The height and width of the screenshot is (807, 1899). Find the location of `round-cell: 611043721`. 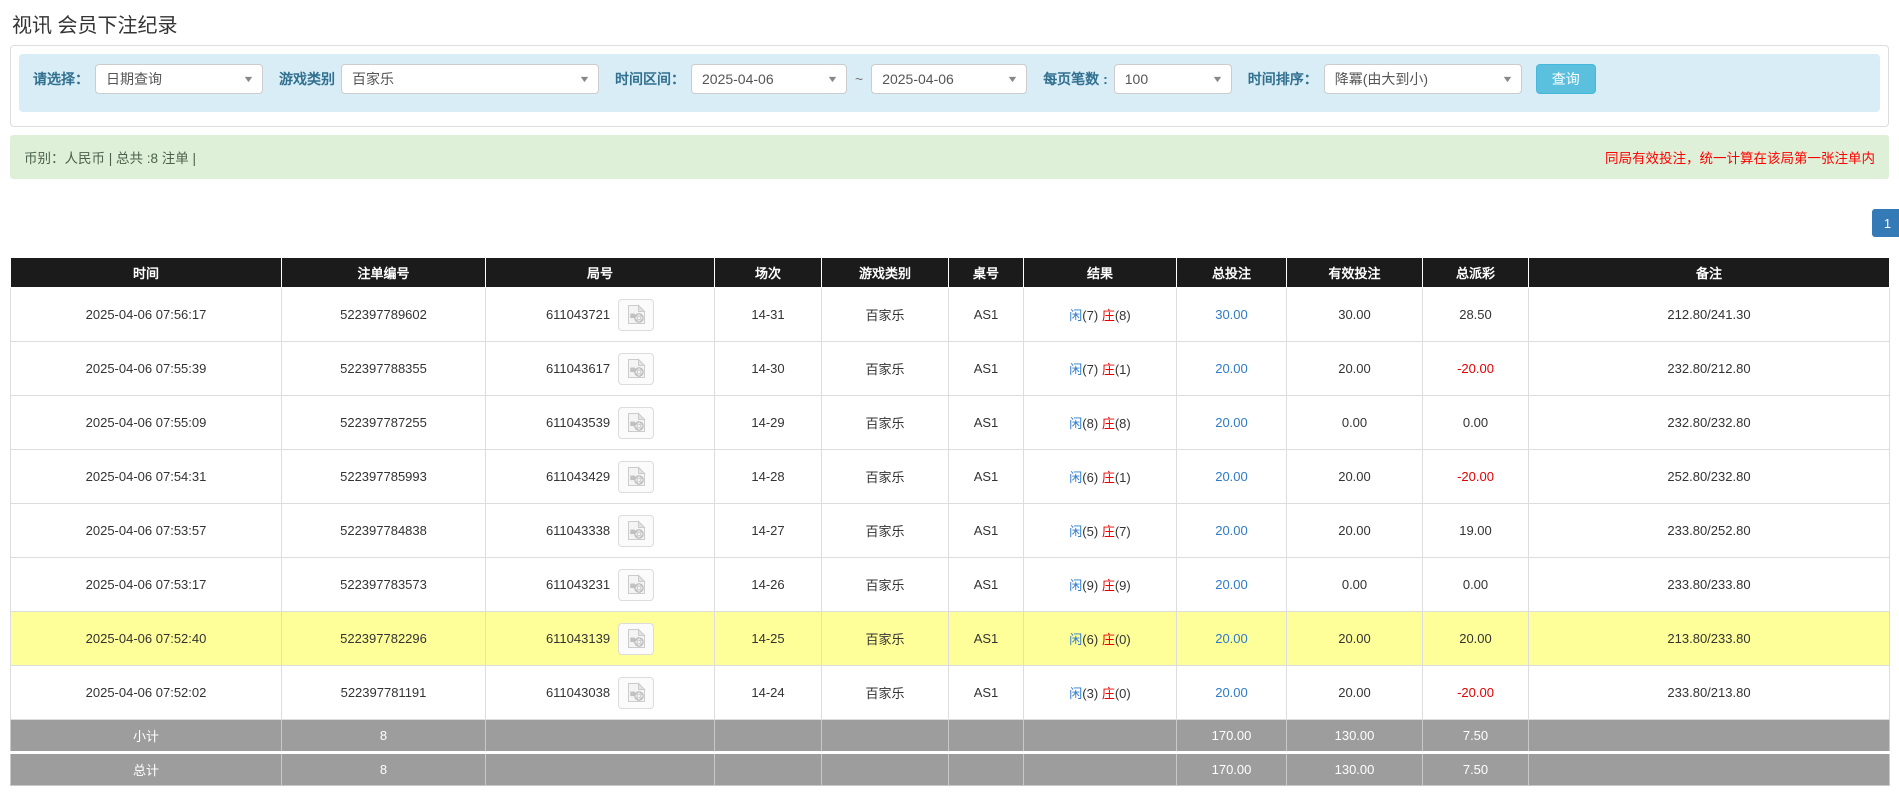

round-cell: 611043721 is located at coordinates (600, 314).